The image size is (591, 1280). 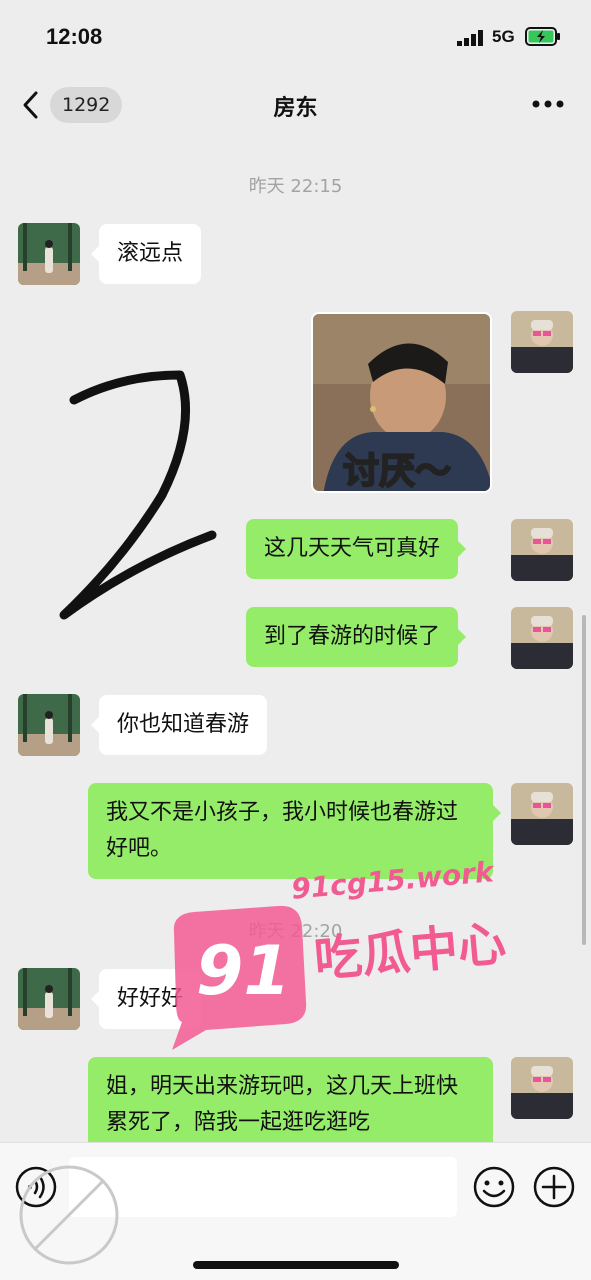 What do you see at coordinates (356, 637) in the screenshot?
I see `message-bubble-right: 到了春游的时候了` at bounding box center [356, 637].